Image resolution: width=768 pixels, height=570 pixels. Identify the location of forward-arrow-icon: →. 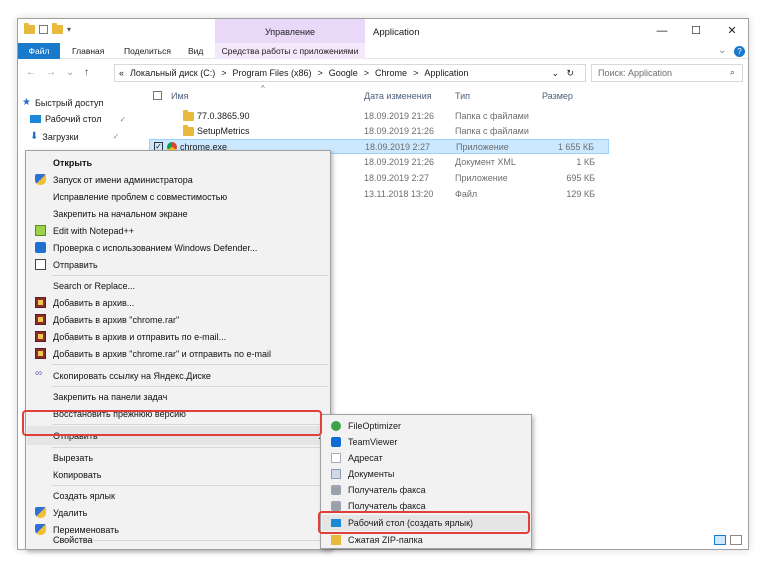
(51, 72).